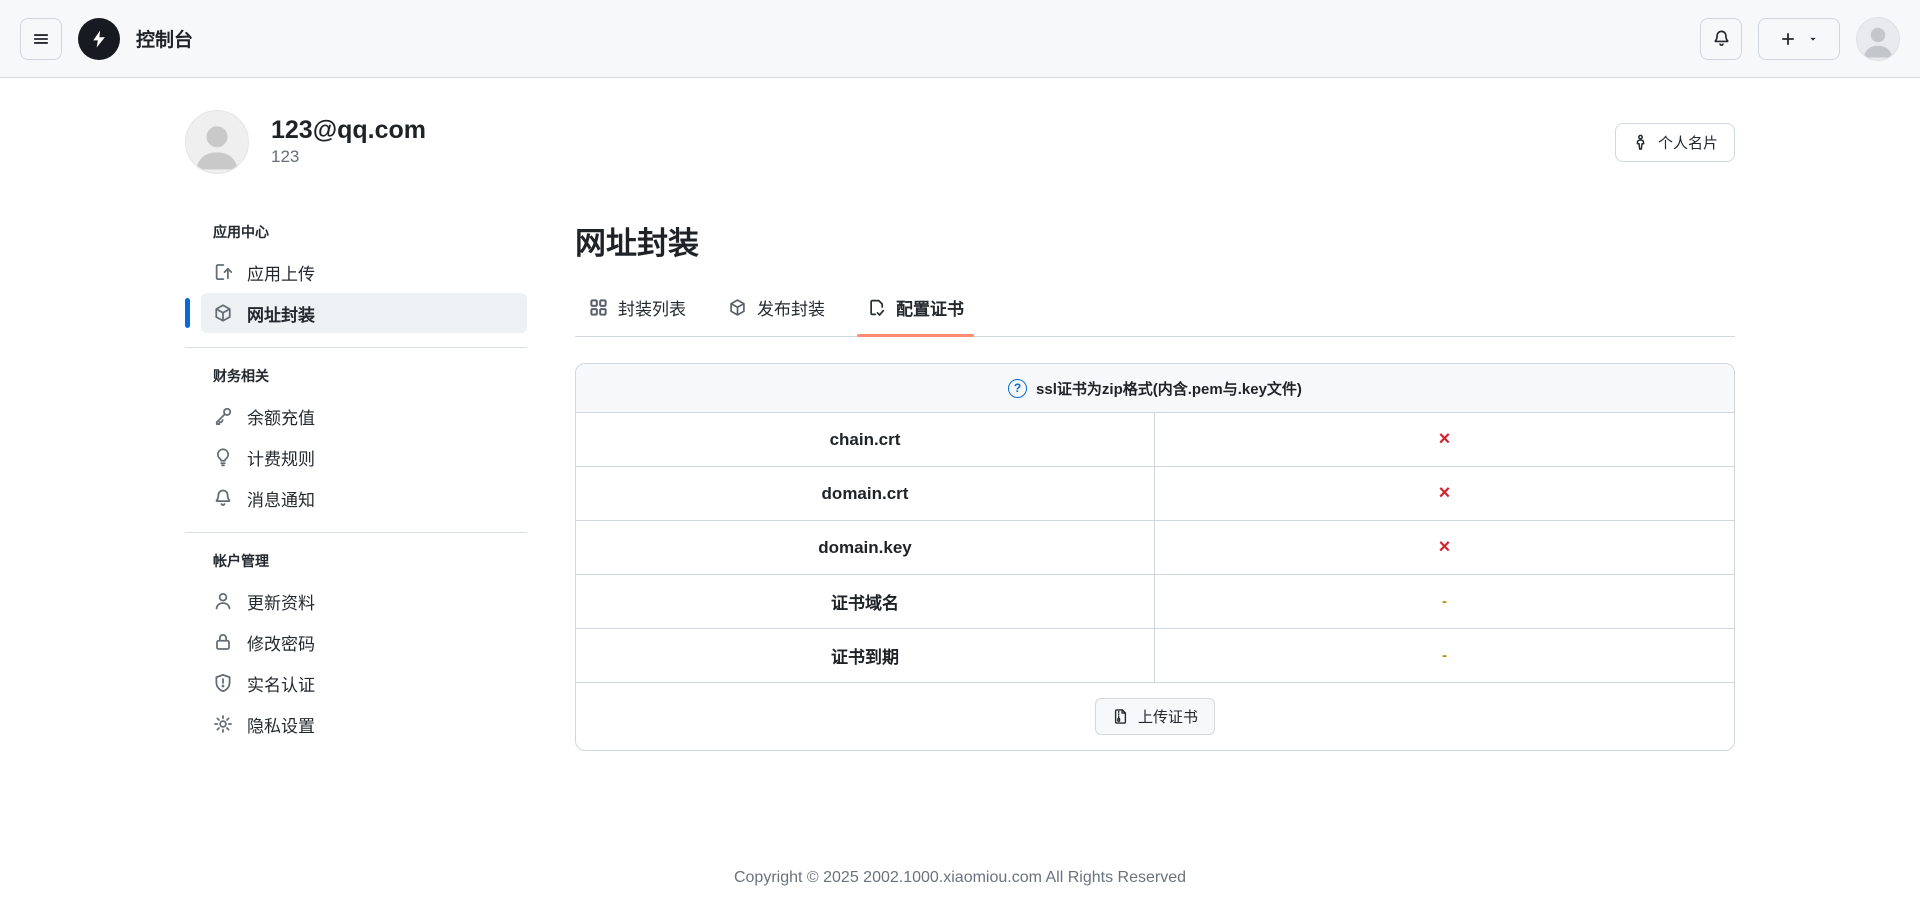  What do you see at coordinates (791, 309) in the screenshot?
I see `tab-label: 发布封装` at bounding box center [791, 309].